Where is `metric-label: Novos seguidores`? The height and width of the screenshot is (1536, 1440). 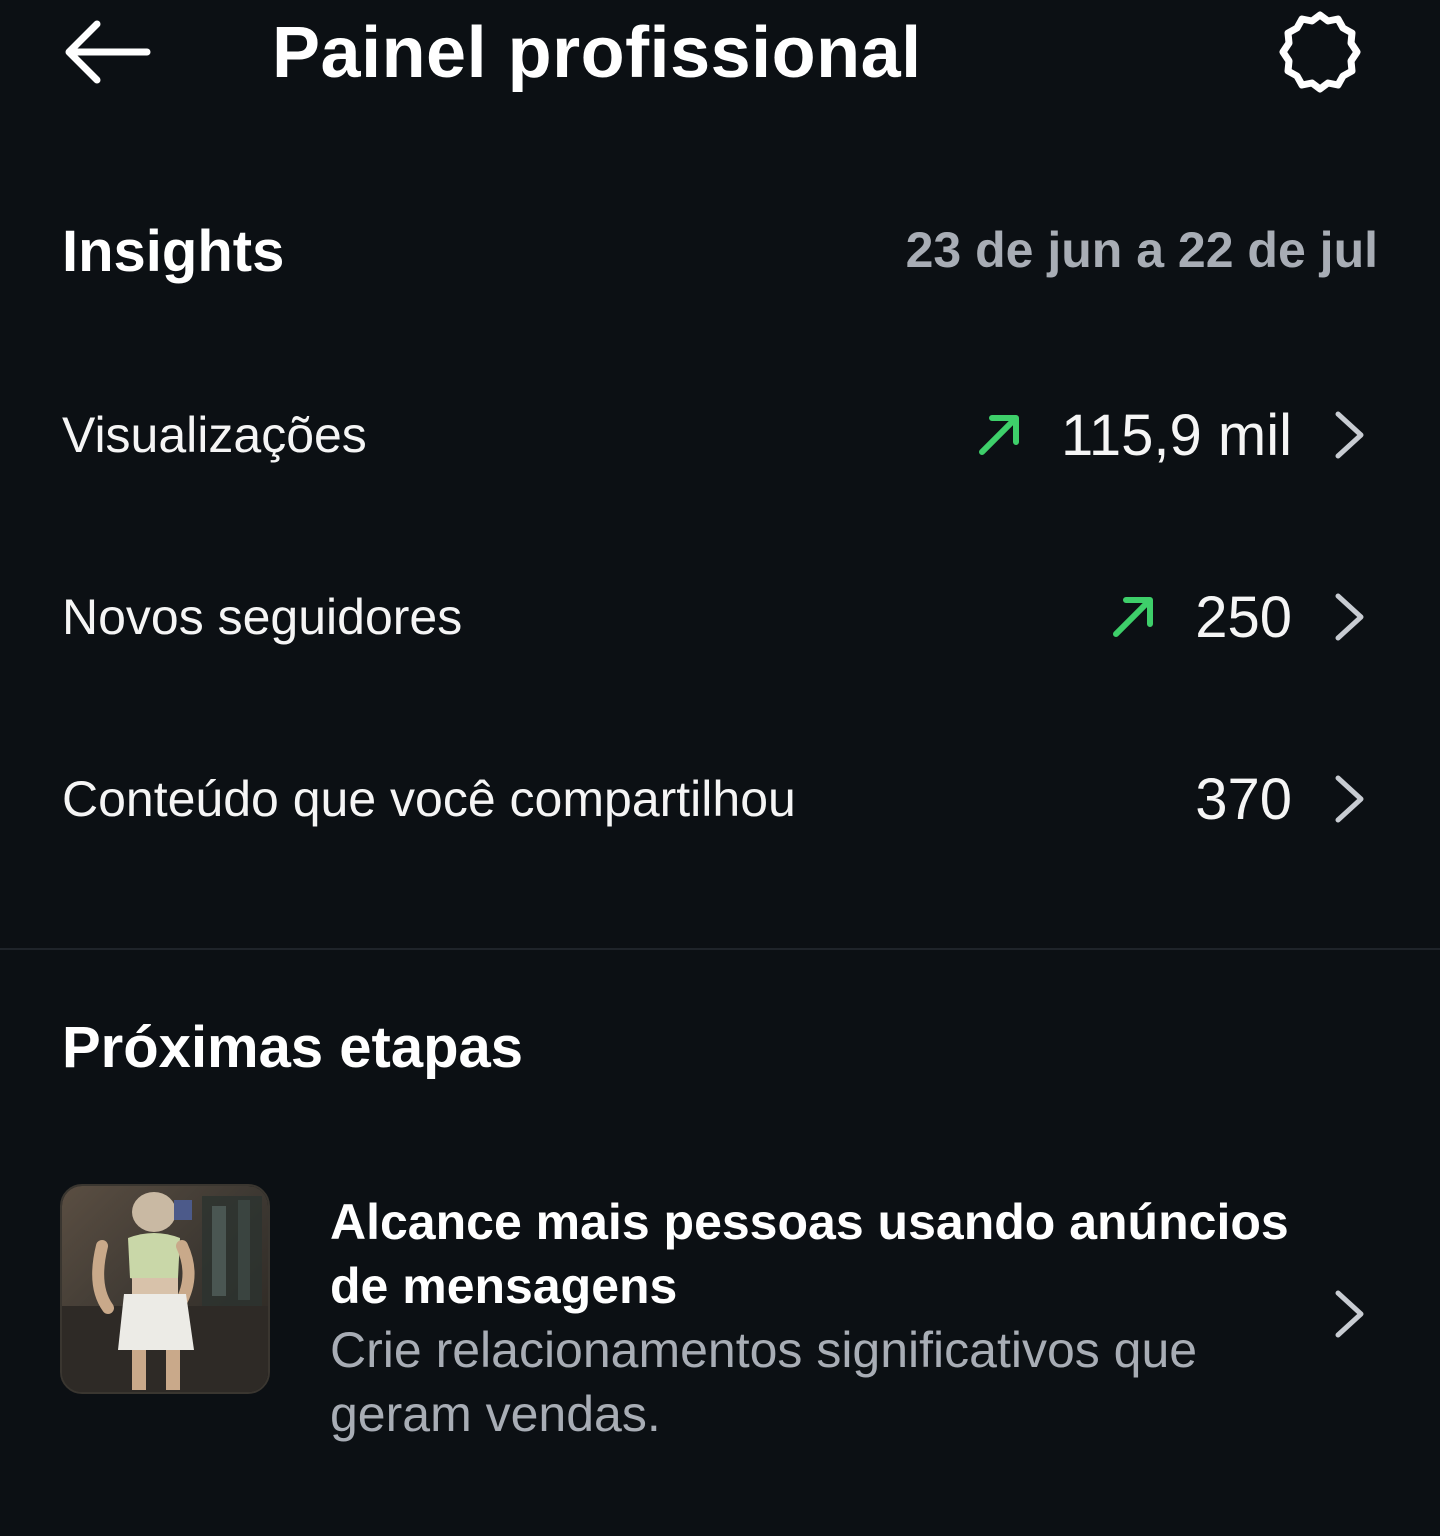 metric-label: Novos seguidores is located at coordinates (262, 617).